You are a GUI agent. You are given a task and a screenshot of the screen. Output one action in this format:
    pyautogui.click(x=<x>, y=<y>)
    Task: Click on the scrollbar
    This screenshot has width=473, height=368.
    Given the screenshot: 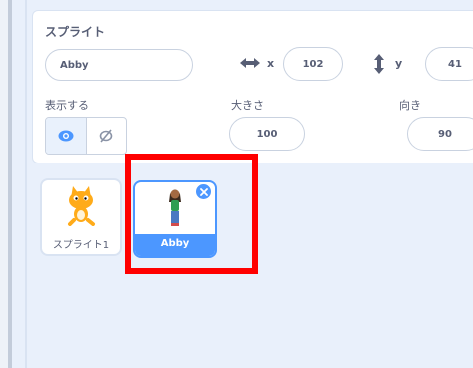 What is the action you would take?
    pyautogui.click(x=10, y=184)
    